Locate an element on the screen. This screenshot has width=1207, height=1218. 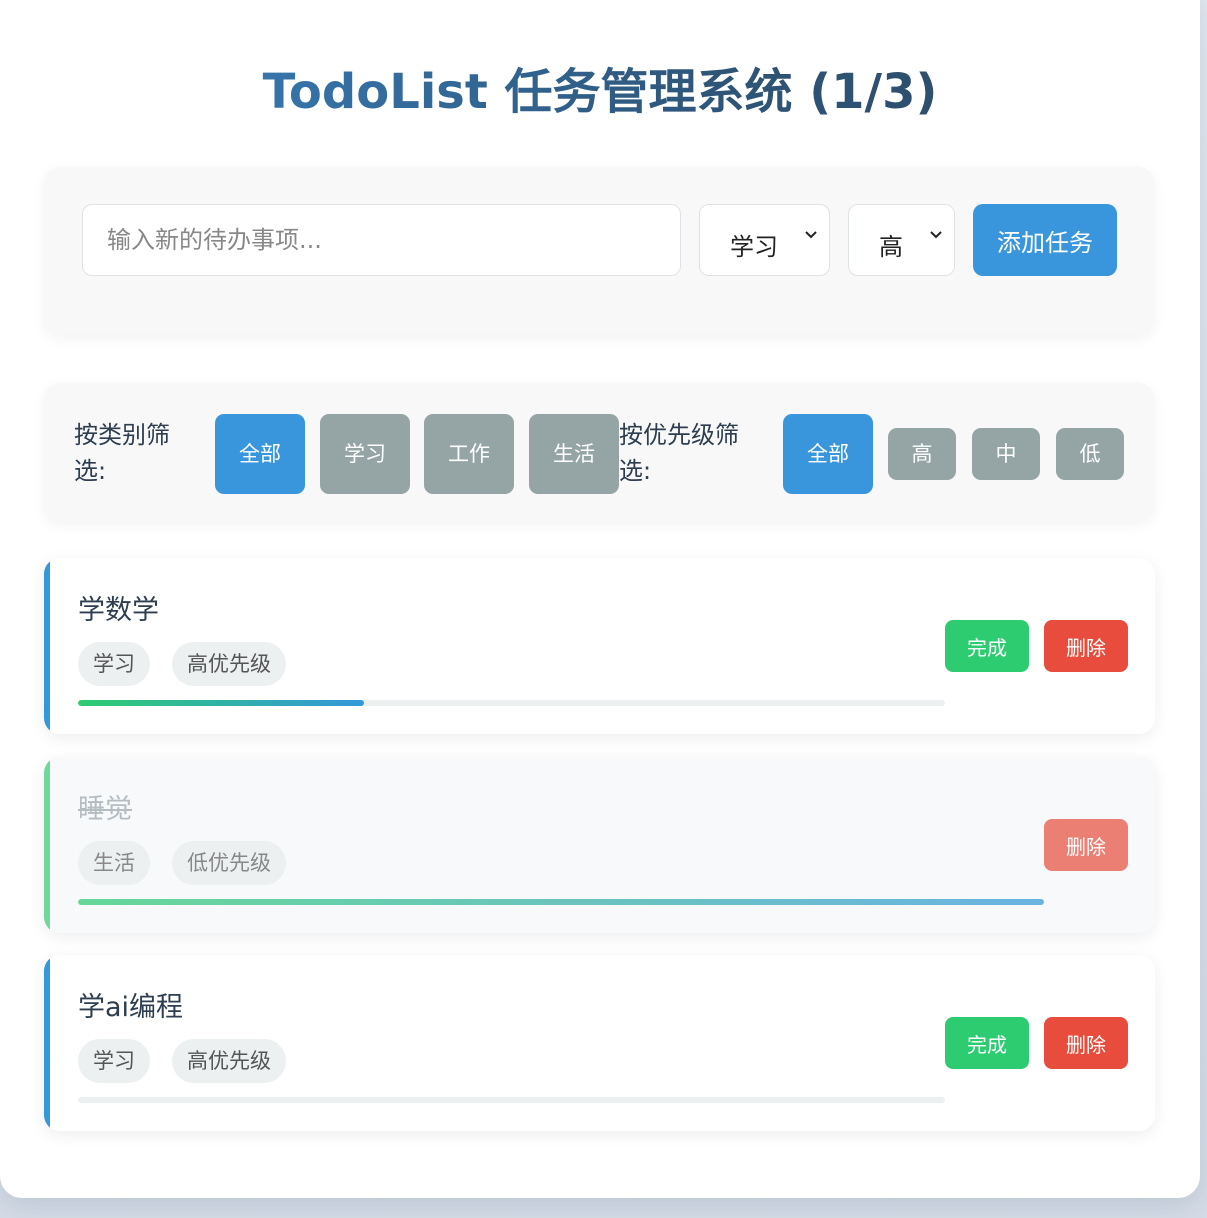
filter-priority-medium: 中 is located at coordinates (1006, 454).